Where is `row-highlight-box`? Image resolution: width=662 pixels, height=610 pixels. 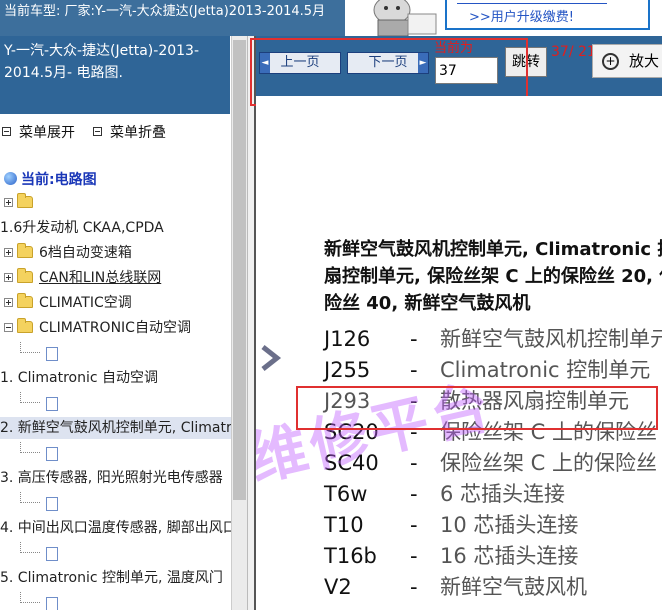
row-highlight-box is located at coordinates (477, 408).